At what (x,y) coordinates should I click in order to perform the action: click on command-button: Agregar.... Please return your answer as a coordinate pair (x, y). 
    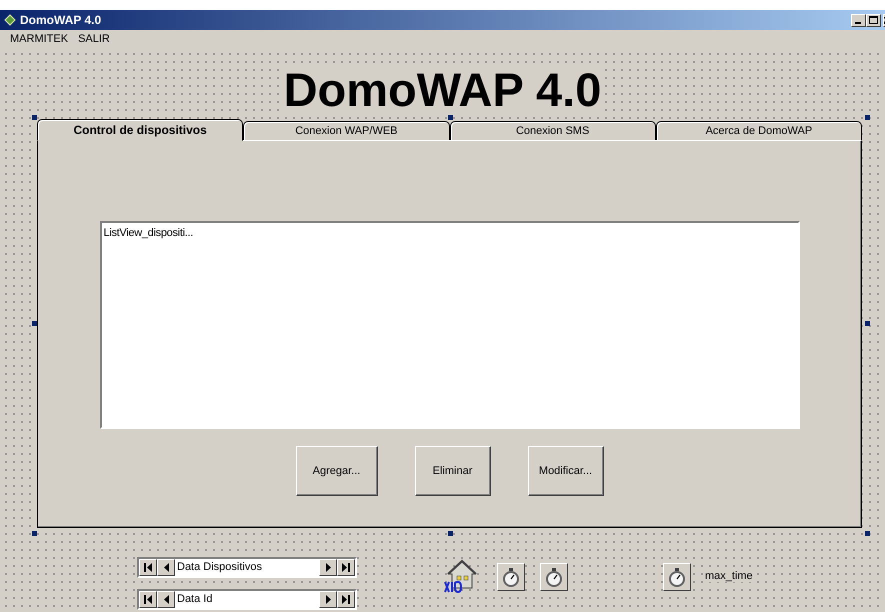
    Looking at the image, I should click on (337, 471).